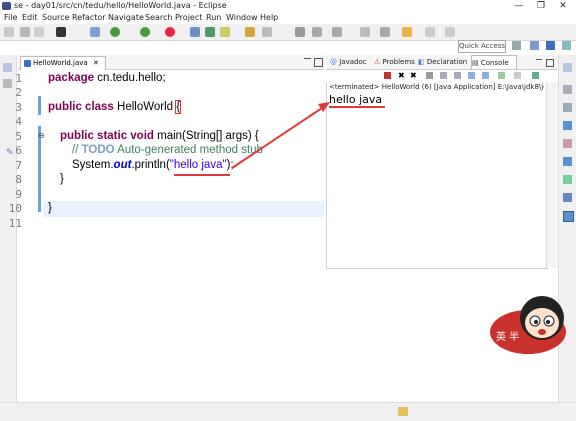 This screenshot has width=576, height=421. What do you see at coordinates (567, 237) in the screenshot?
I see `right-minimized-views` at bounding box center [567, 237].